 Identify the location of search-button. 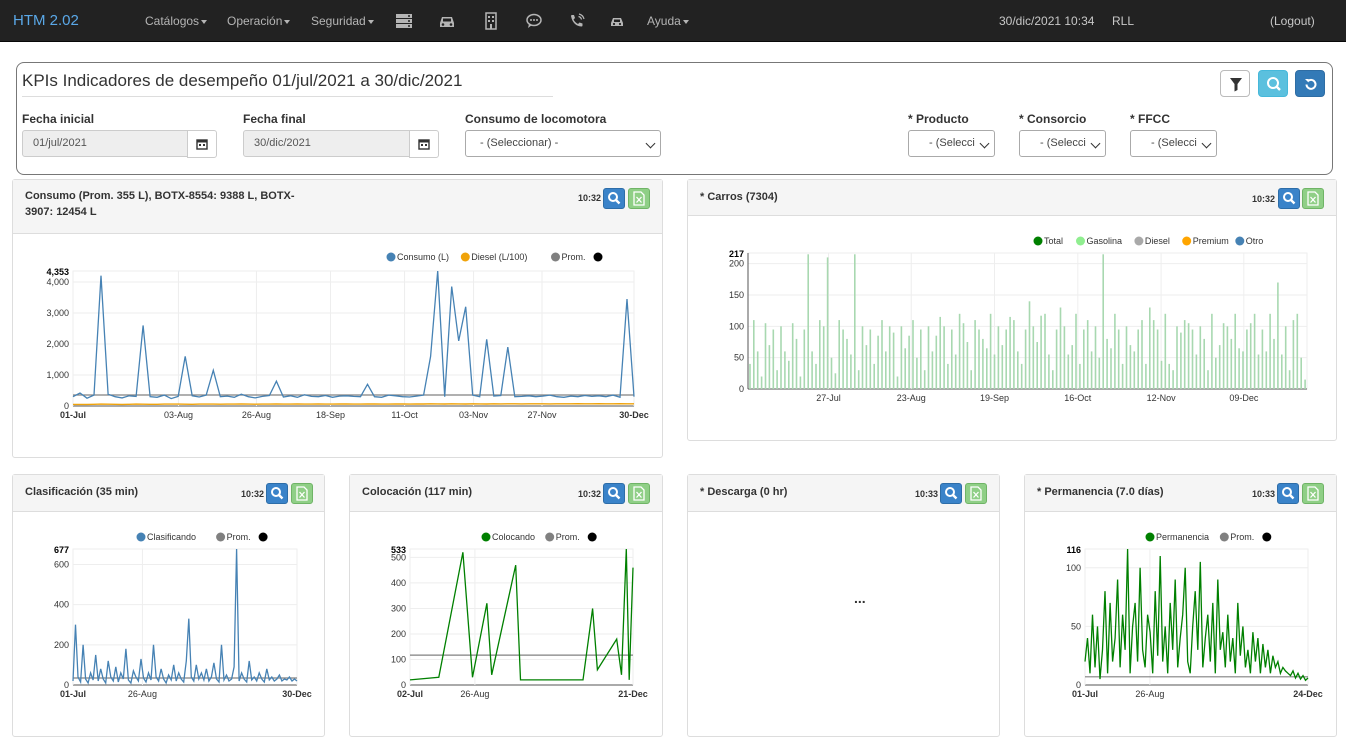
(1273, 83).